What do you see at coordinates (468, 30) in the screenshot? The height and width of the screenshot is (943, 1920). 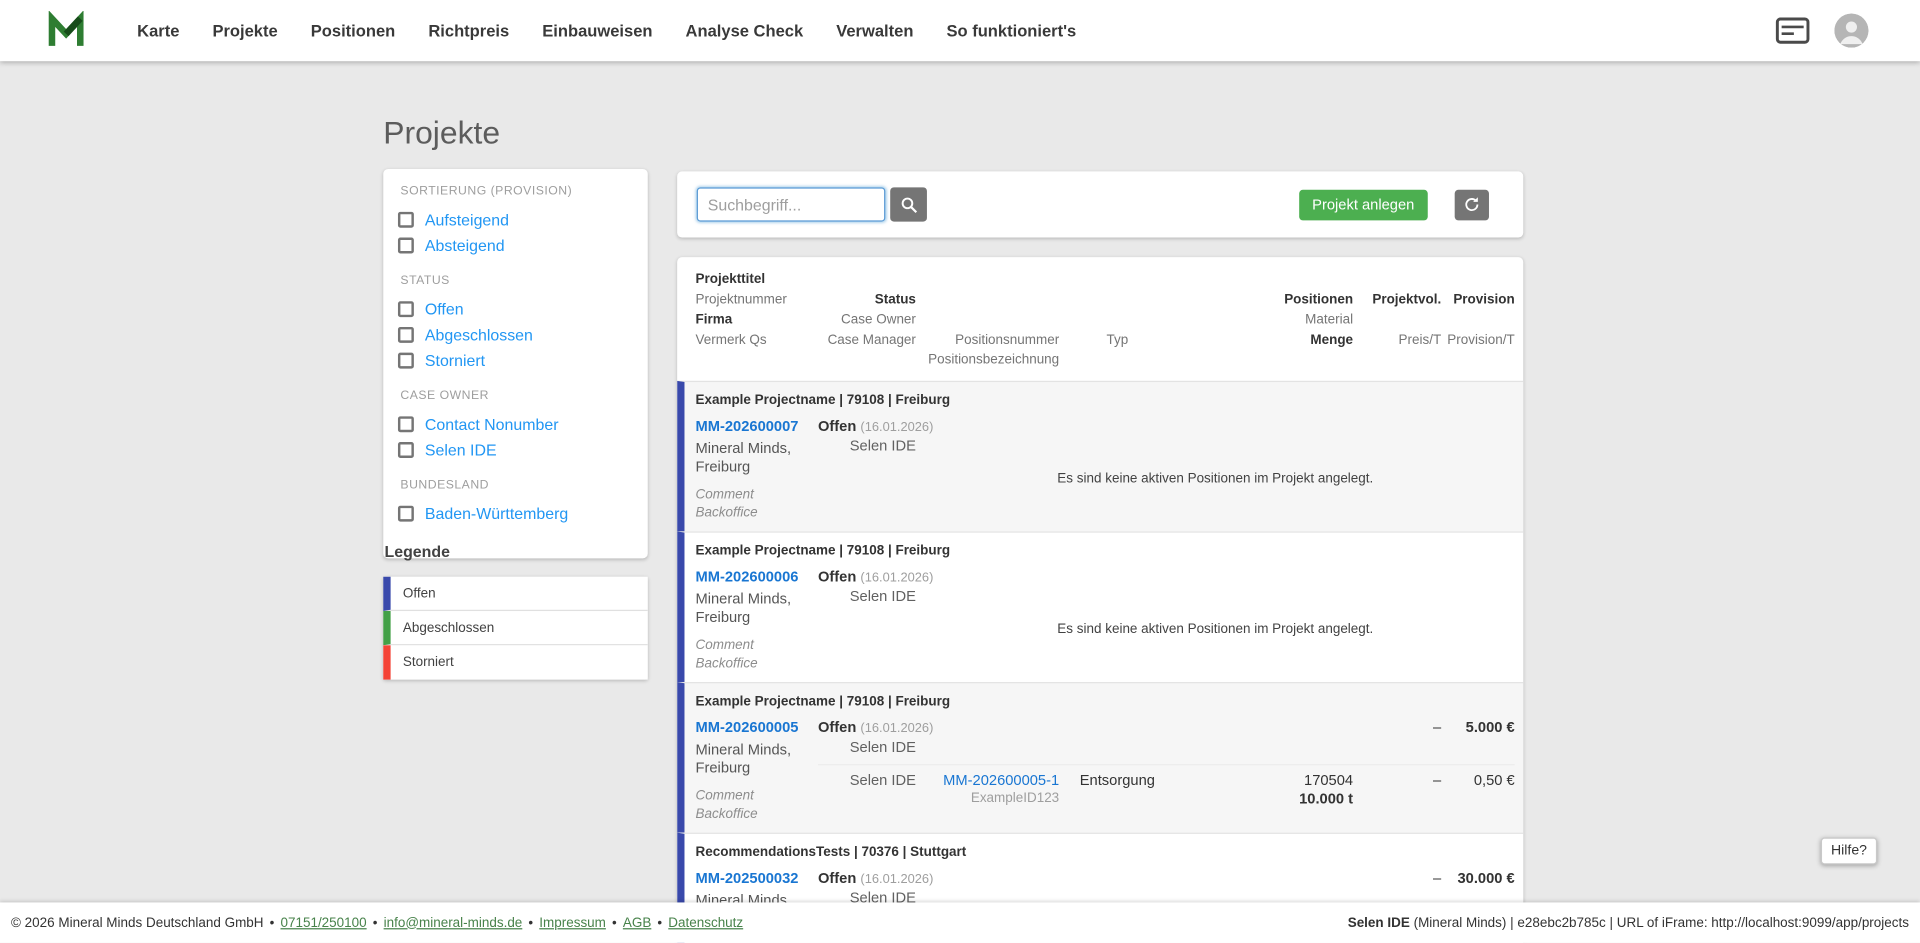 I see `nav-item-richtpreis: Richtpreis` at bounding box center [468, 30].